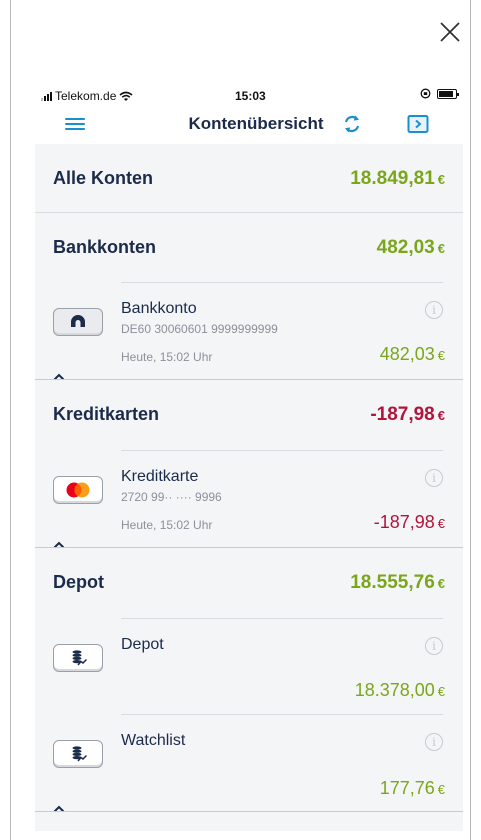  What do you see at coordinates (256, 123) in the screenshot?
I see `page-title: Kontenübersicht` at bounding box center [256, 123].